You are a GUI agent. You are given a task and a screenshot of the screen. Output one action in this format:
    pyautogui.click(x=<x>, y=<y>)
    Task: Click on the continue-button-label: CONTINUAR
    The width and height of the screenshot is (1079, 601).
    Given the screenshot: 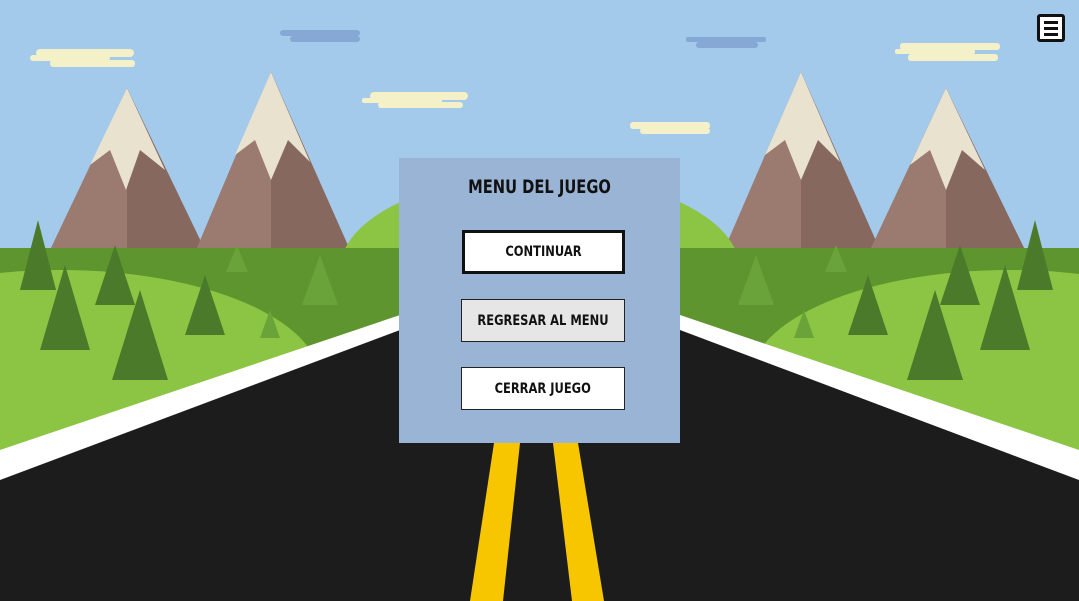 What is the action you would take?
    pyautogui.click(x=543, y=252)
    